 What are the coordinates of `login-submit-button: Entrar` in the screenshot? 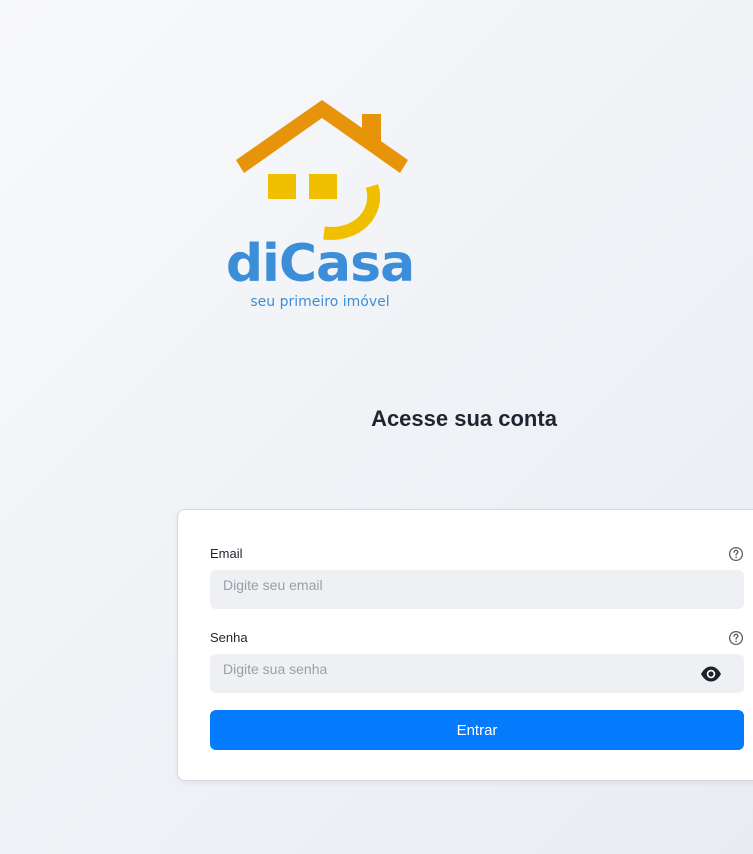 It's located at (477, 730).